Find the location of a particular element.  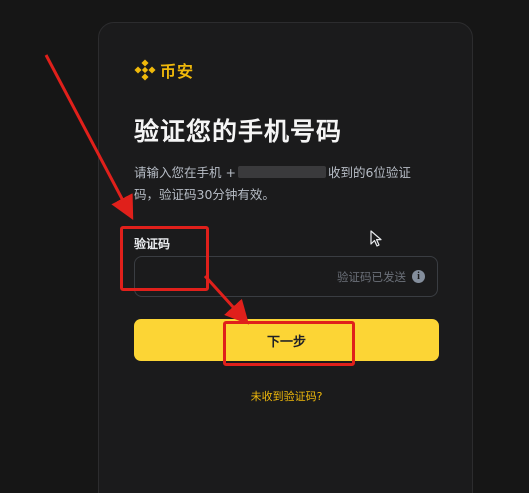

highlight-next-button-box is located at coordinates (289, 343).